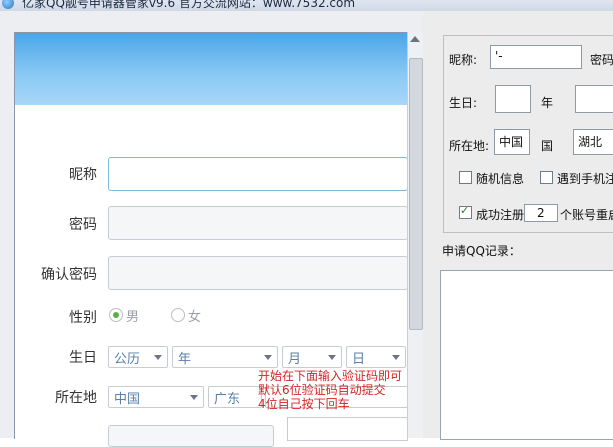 This screenshot has height=447, width=613. What do you see at coordinates (83, 175) in the screenshot?
I see `nickname-label: 昵称` at bounding box center [83, 175].